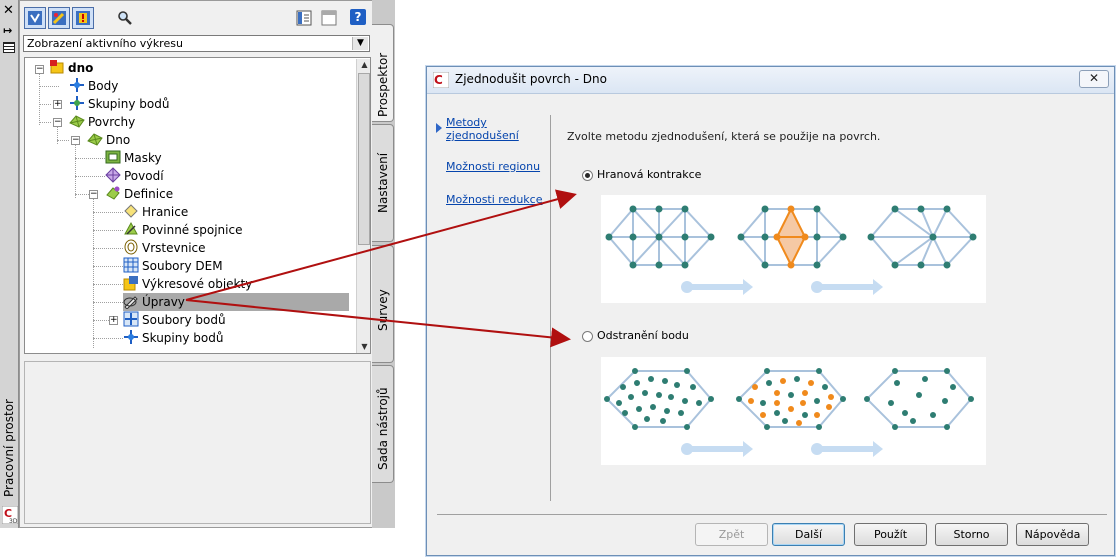 This screenshot has width=1117, height=560. Describe the element at coordinates (649, 174) in the screenshot. I see `edge-contraction-label: Hranová kontrakce` at that location.